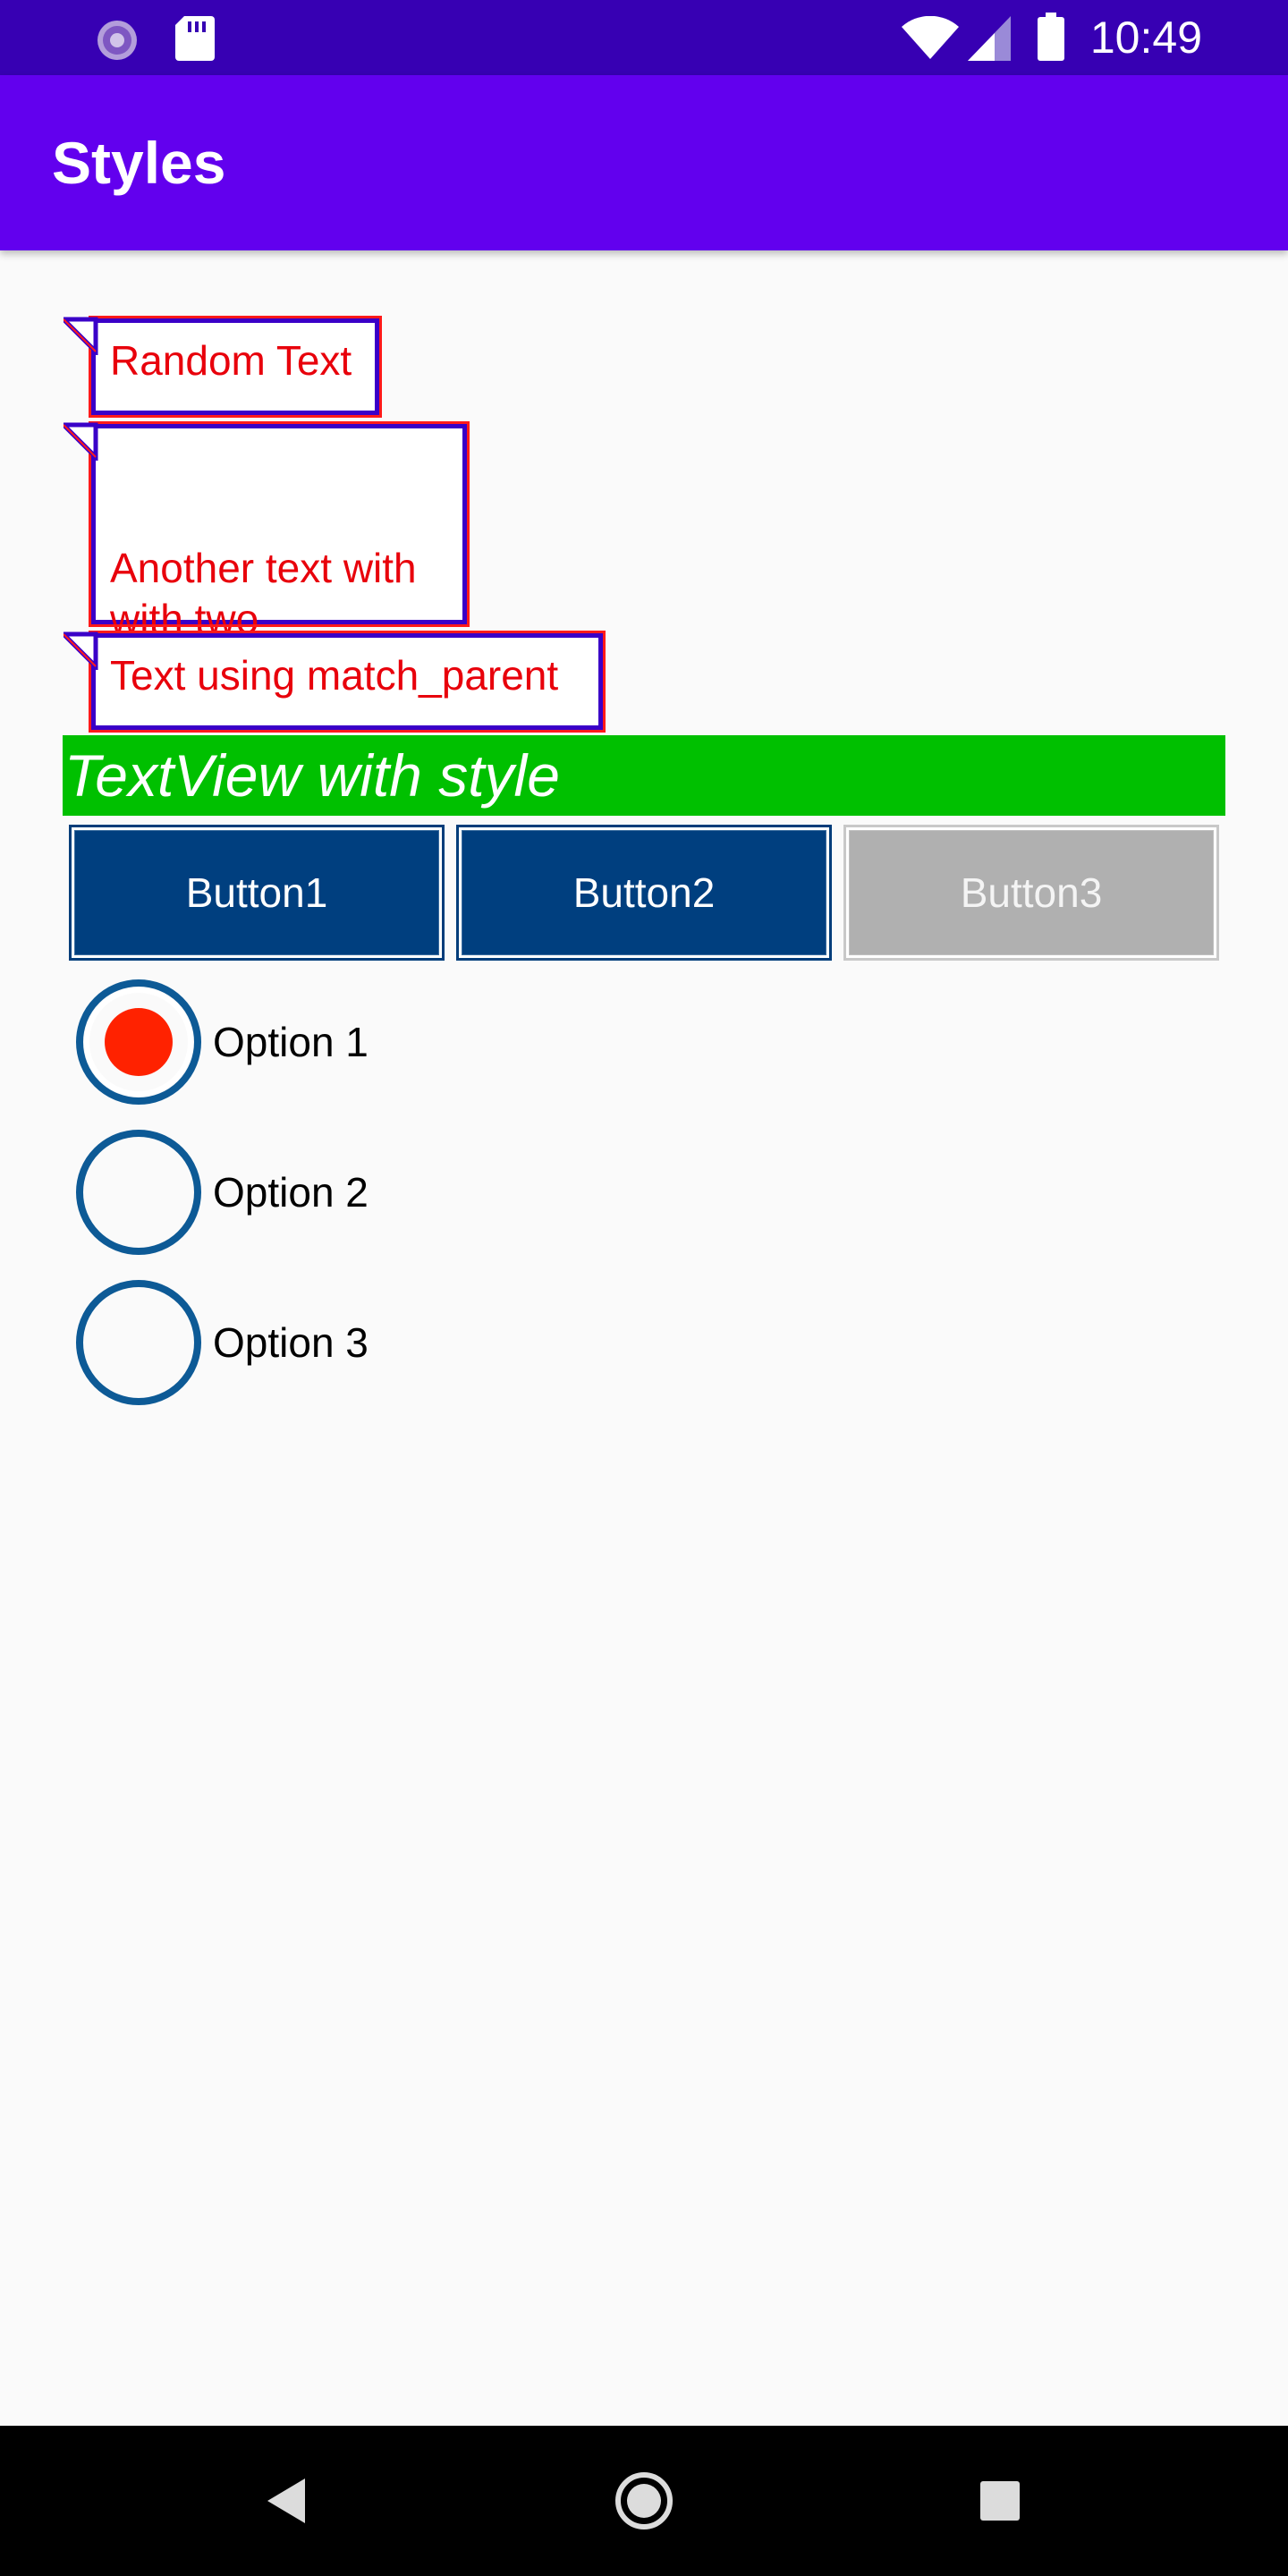 The height and width of the screenshot is (2576, 1288). I want to click on callout-random-text: Random Text, so click(223, 367).